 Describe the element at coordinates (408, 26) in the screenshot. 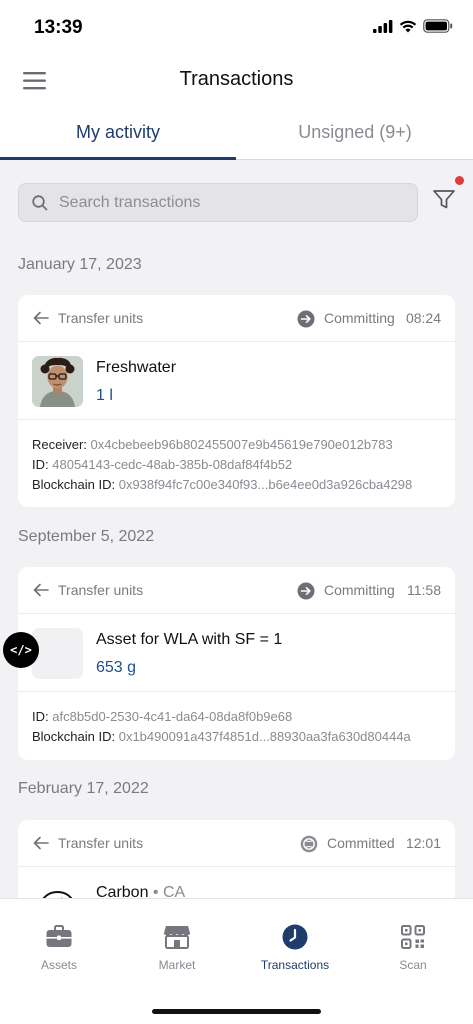

I see `wifi-icon` at that location.